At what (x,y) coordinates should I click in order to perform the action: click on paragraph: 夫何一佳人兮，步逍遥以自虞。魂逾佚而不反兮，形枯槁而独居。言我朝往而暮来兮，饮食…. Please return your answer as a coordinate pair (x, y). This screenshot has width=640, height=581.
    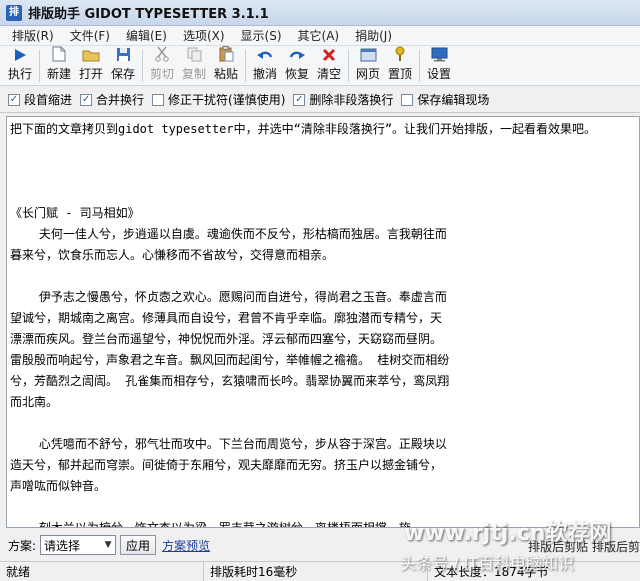
    Looking at the image, I should click on (228, 244).